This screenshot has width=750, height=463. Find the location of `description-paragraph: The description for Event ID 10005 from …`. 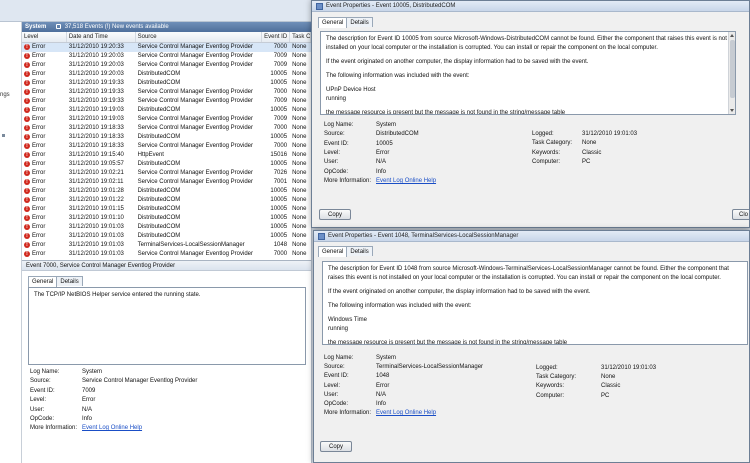

description-paragraph: The description for Event ID 10005 from … is located at coordinates (526, 43).